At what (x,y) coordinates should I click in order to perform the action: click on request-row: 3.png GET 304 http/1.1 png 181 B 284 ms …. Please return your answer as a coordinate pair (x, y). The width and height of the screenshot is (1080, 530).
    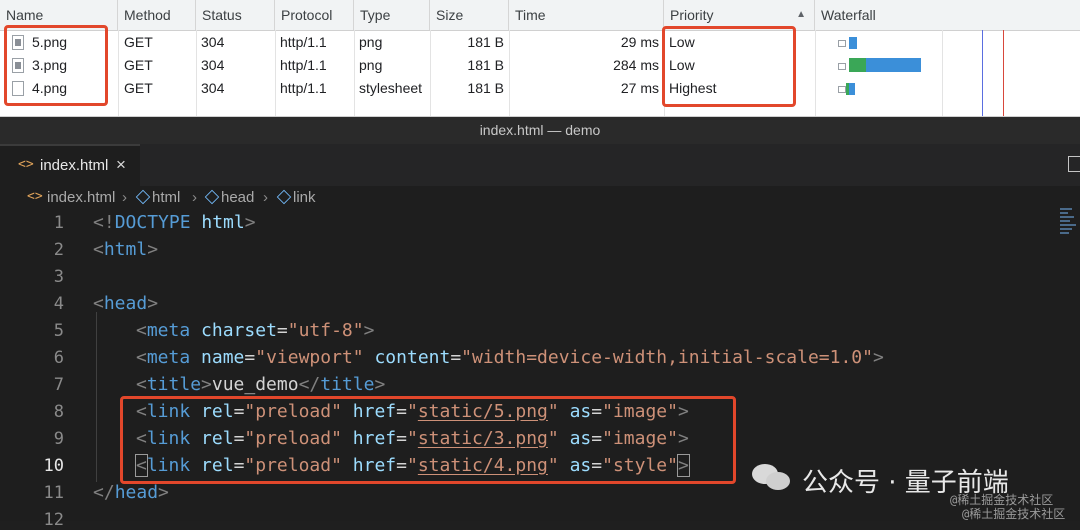
    Looking at the image, I should click on (540, 65).